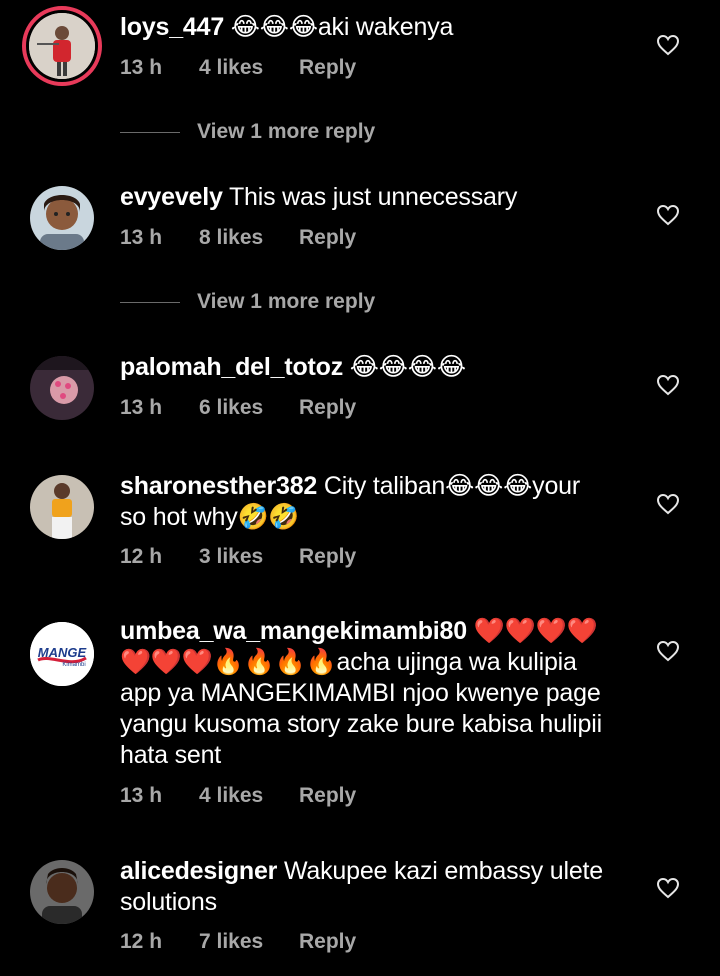 Image resolution: width=720 pixels, height=976 pixels. Describe the element at coordinates (231, 238) in the screenshot. I see `comment-likes: 8 likes` at that location.